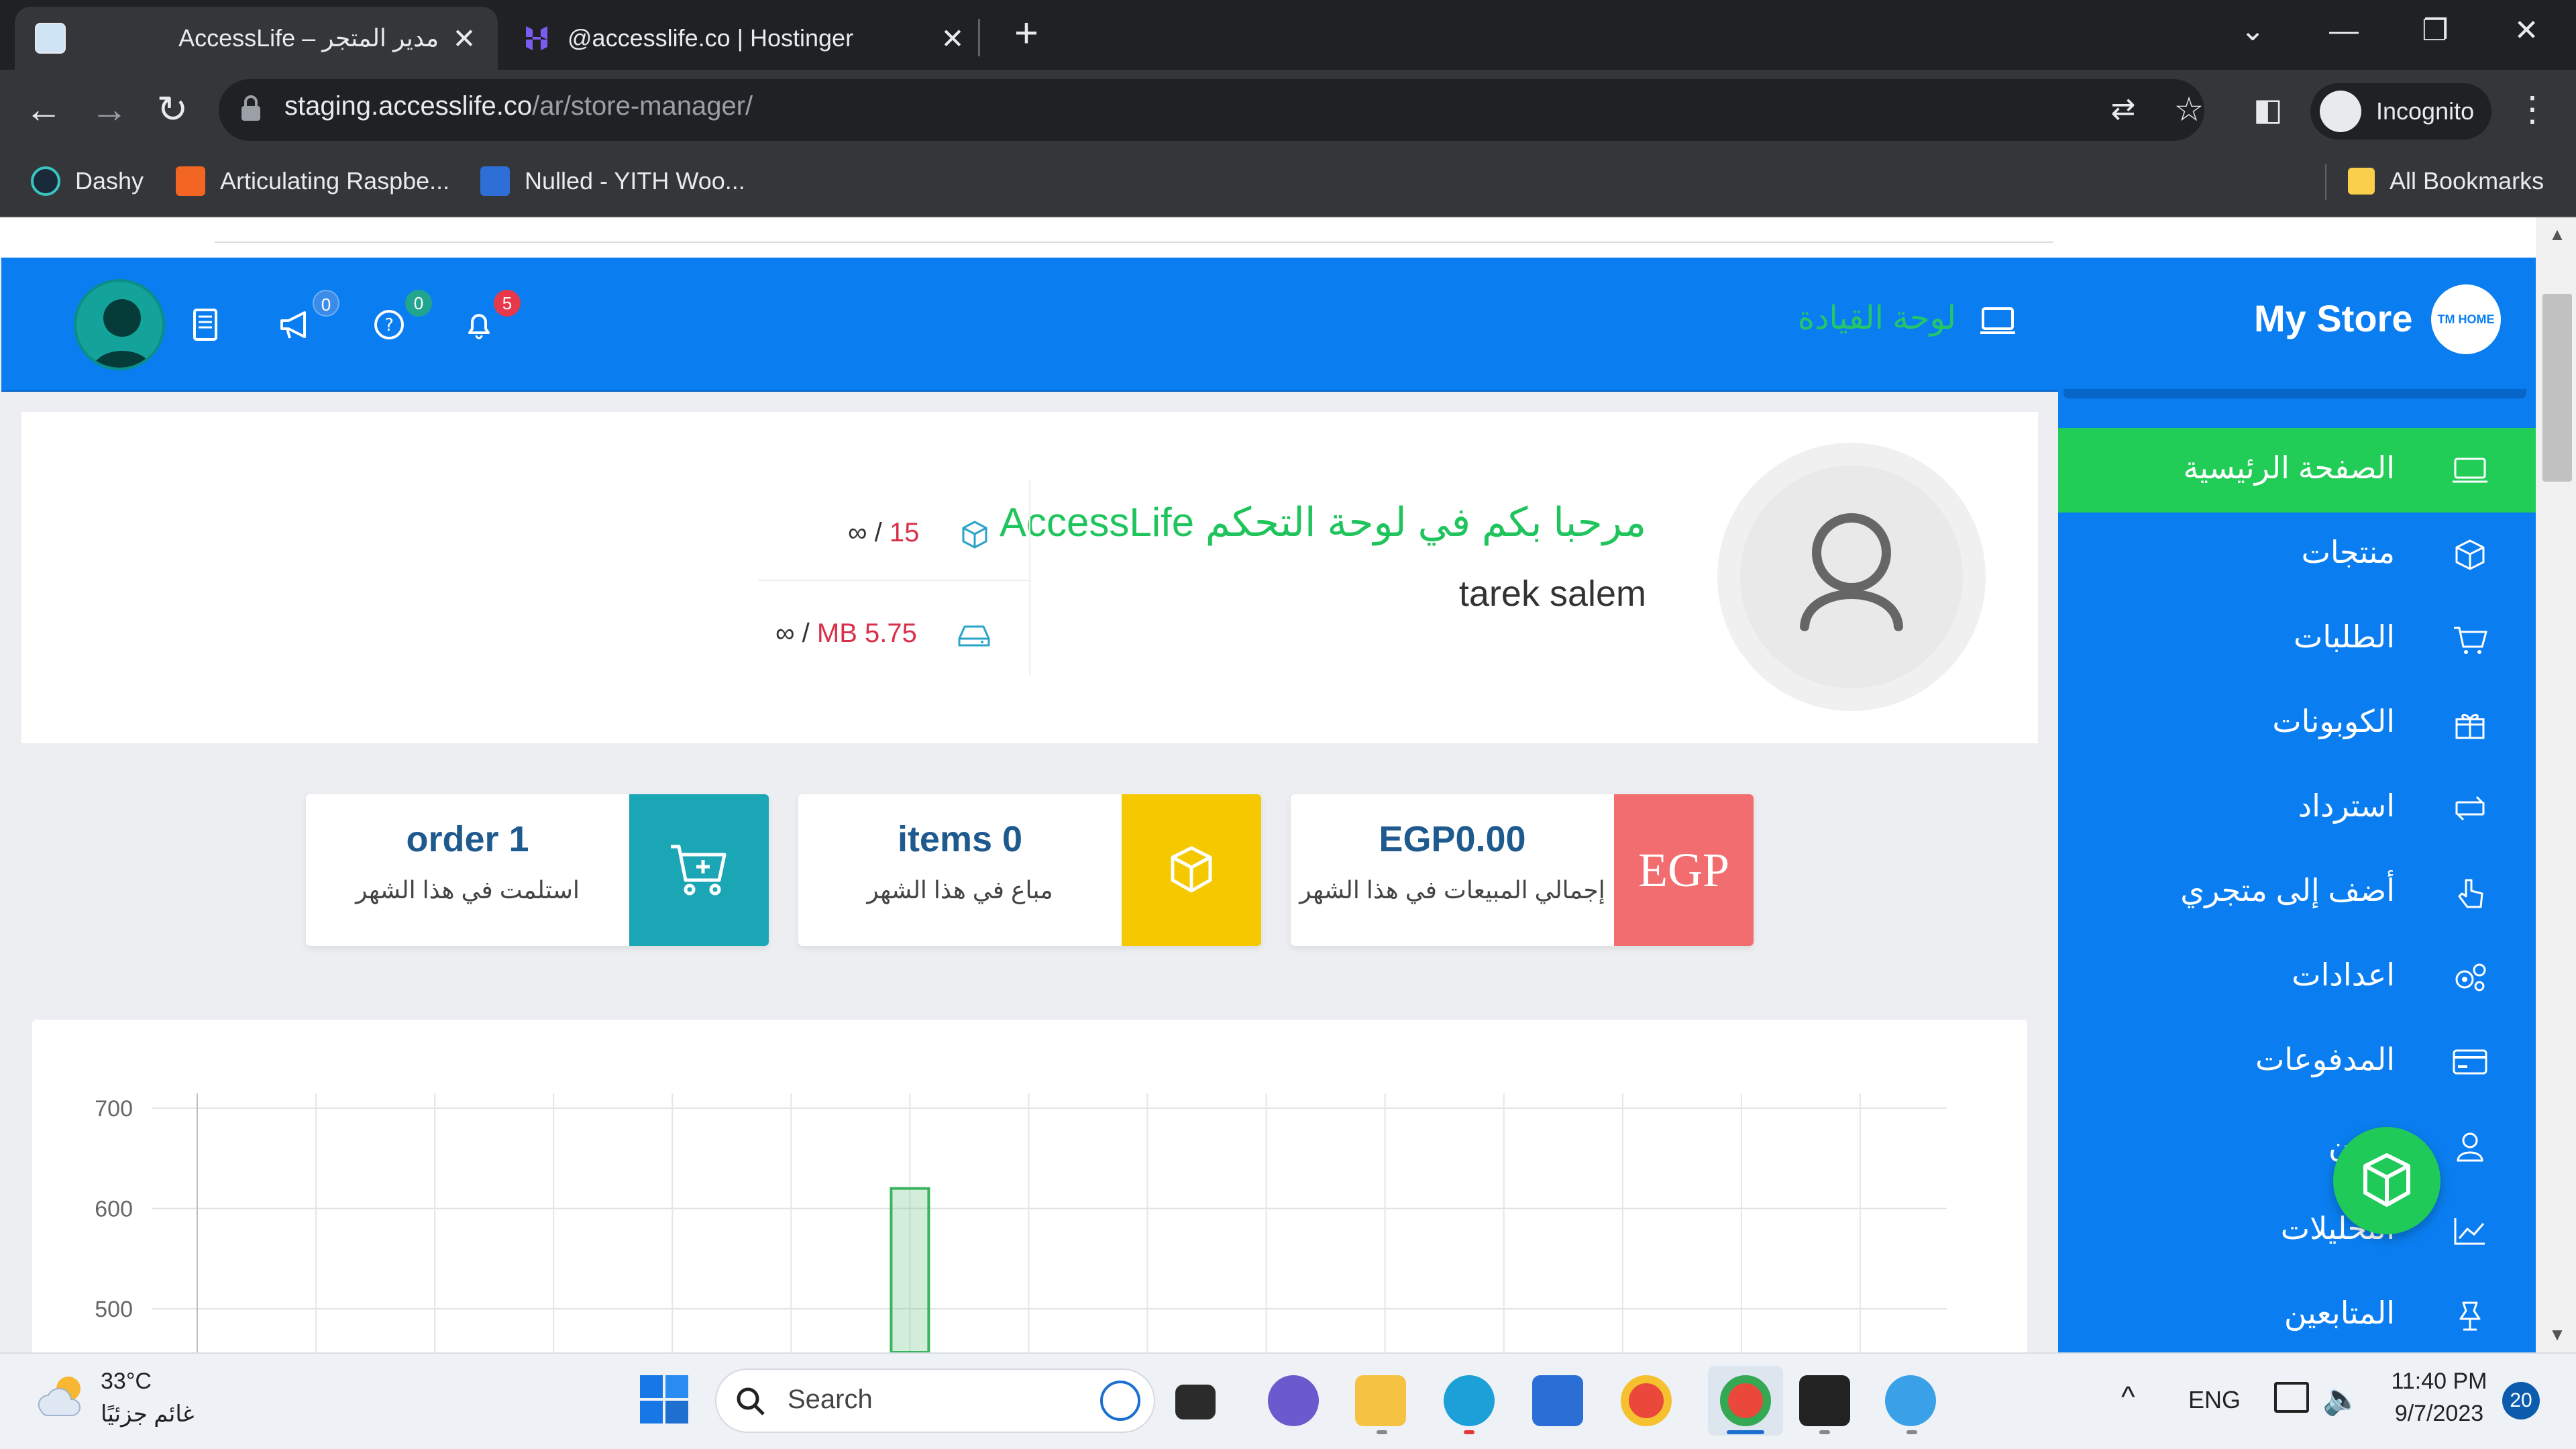  I want to click on chrome-incognito-icon, so click(1745, 1400).